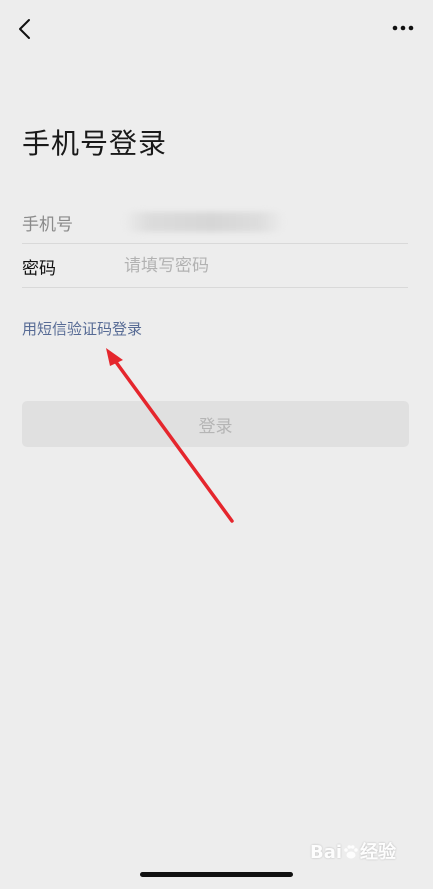 This screenshot has width=433, height=889. I want to click on chevron-left-icon, so click(24, 29).